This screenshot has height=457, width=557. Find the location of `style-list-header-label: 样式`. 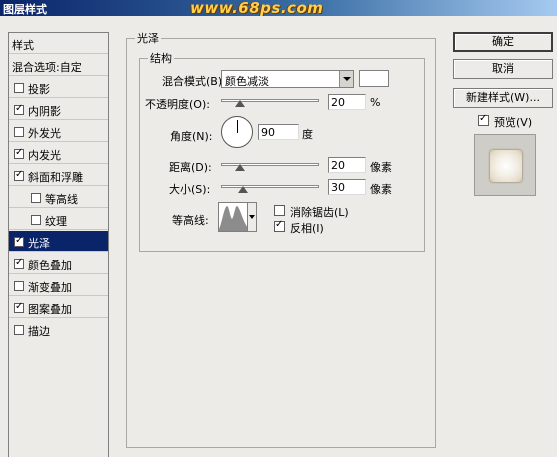

style-list-header-label: 样式 is located at coordinates (23, 45).